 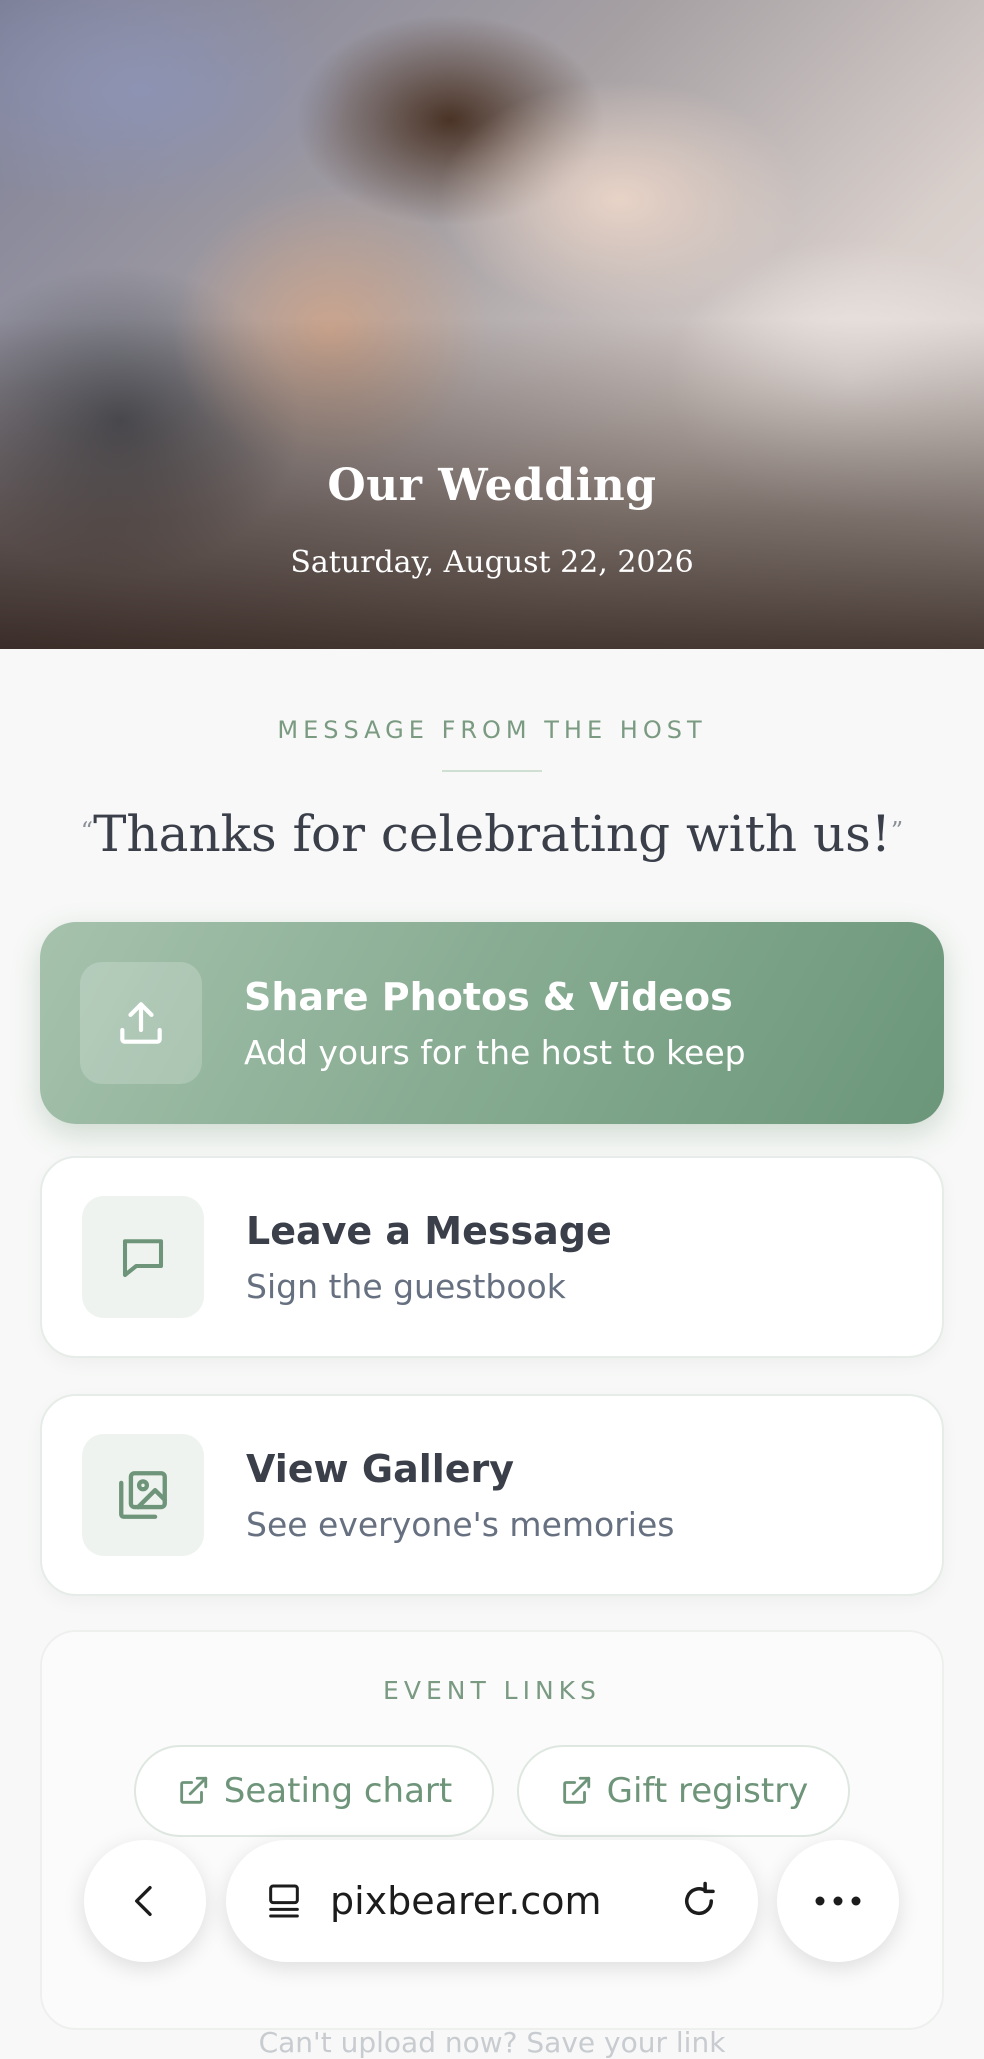 I want to click on seating-chart-label: Seating chart, so click(x=338, y=1791).